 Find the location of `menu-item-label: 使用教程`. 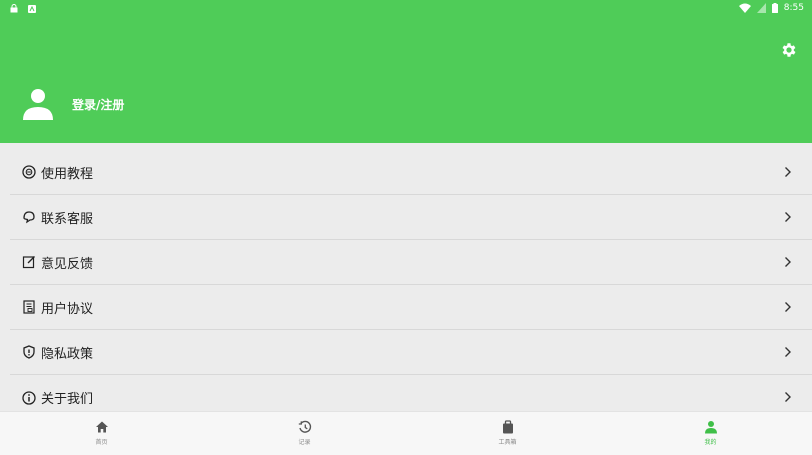

menu-item-label: 使用教程 is located at coordinates (67, 174).